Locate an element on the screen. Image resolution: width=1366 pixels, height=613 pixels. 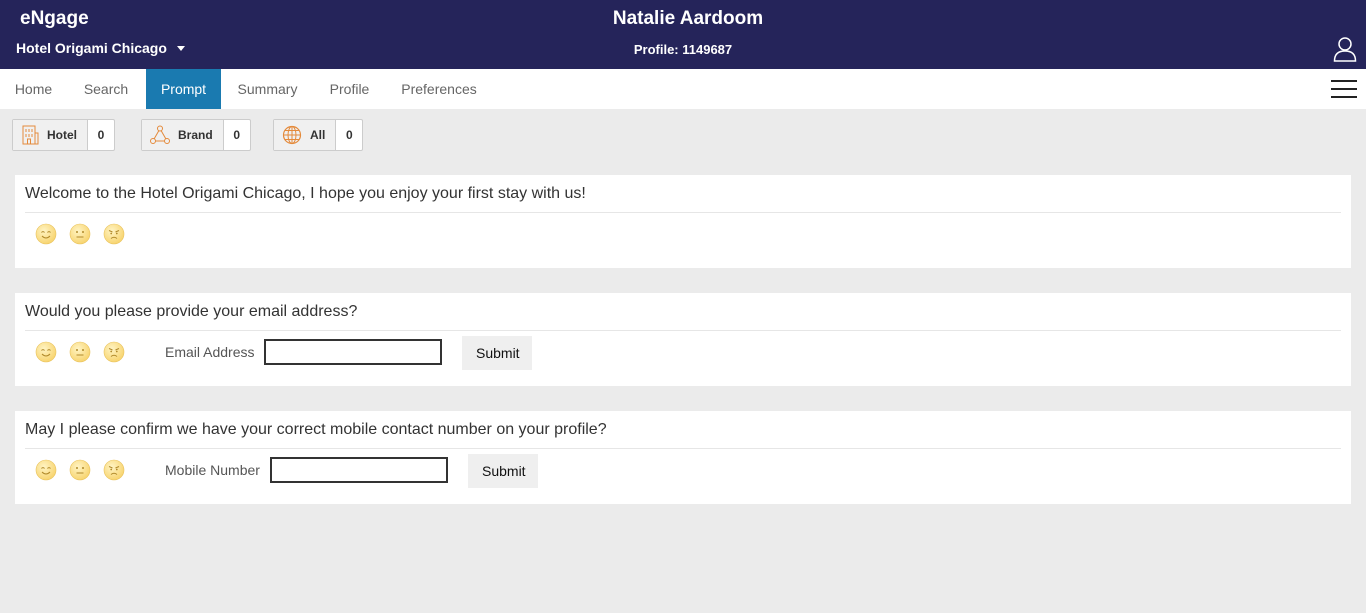
email-field-label: Email Address is located at coordinates (210, 352).